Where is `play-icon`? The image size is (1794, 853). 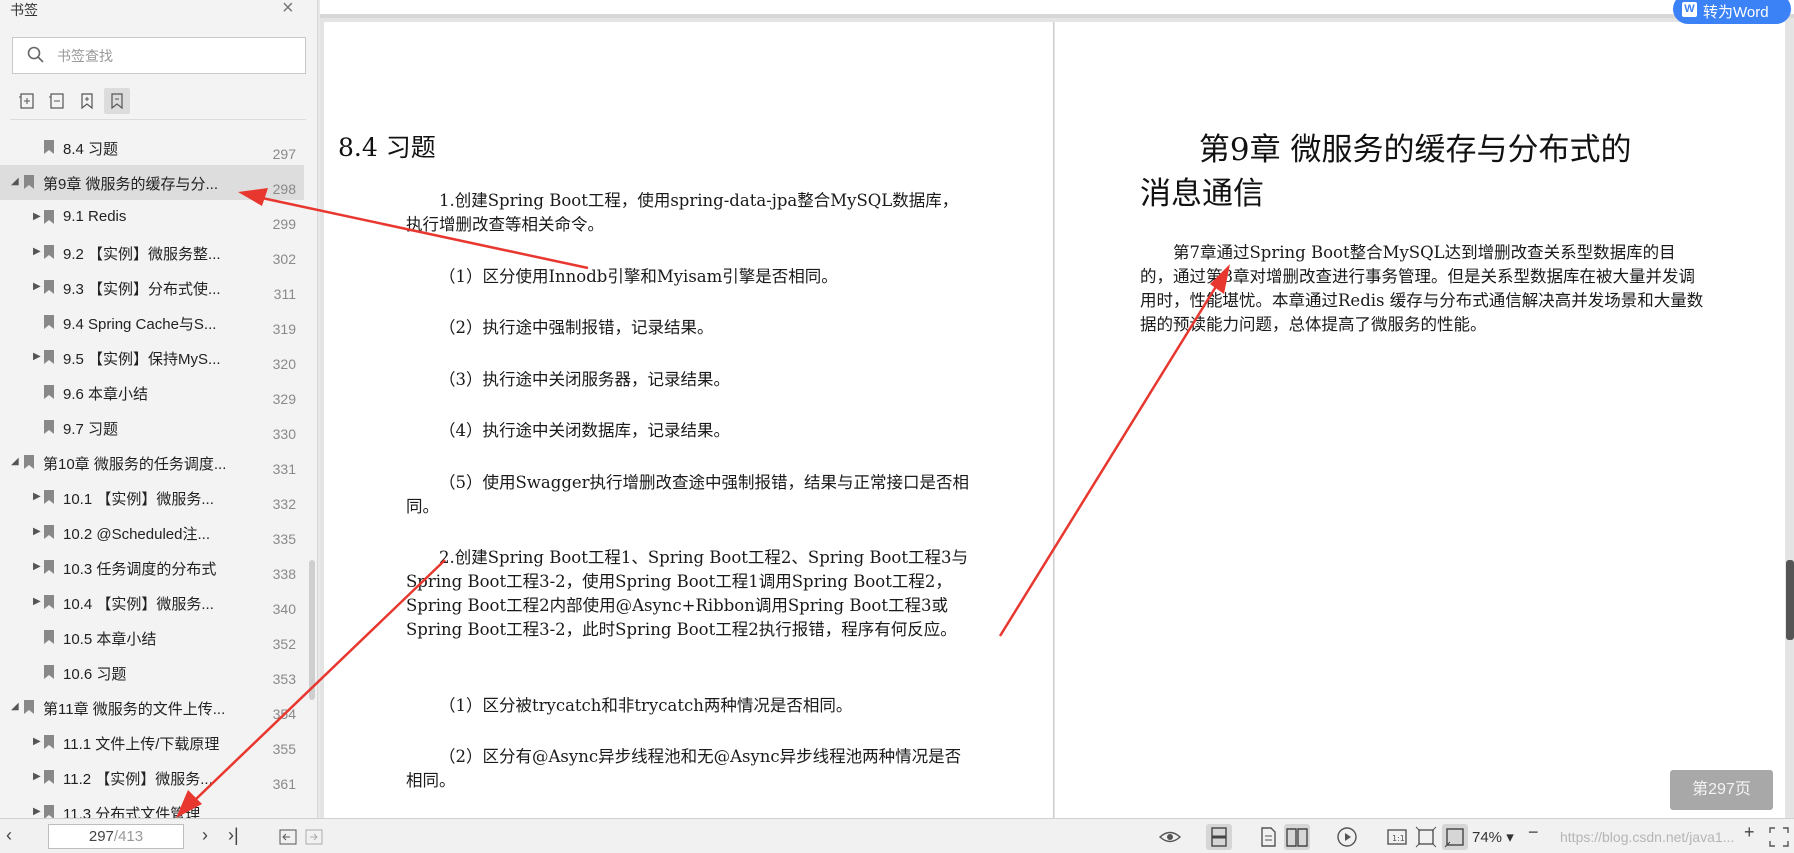
play-icon is located at coordinates (1347, 837).